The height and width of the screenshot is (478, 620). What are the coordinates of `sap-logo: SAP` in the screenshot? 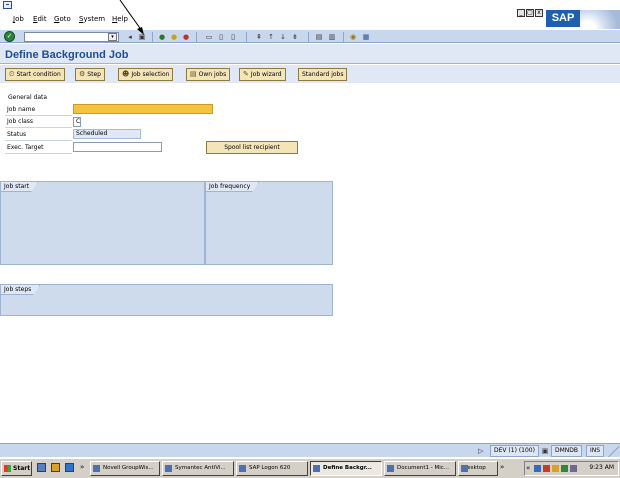 It's located at (563, 18).